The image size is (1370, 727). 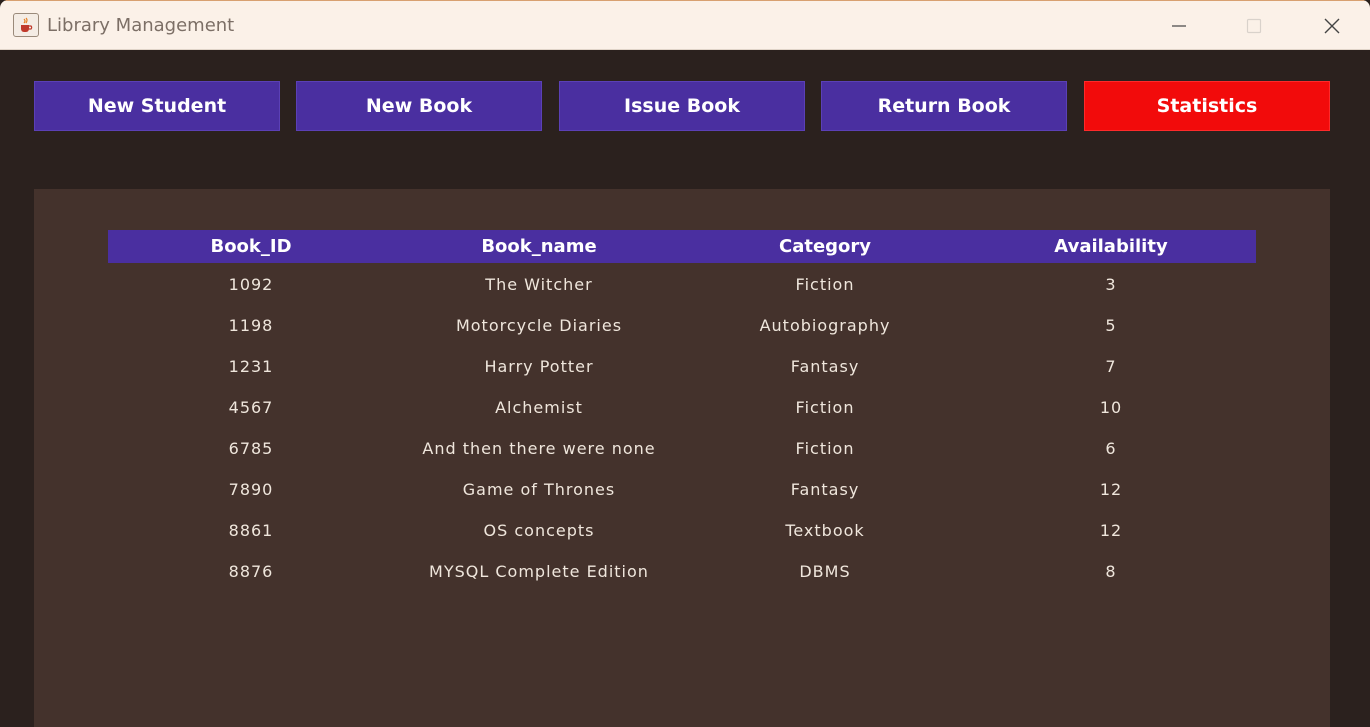 What do you see at coordinates (539, 284) in the screenshot?
I see `cell-book-name: The Witcher` at bounding box center [539, 284].